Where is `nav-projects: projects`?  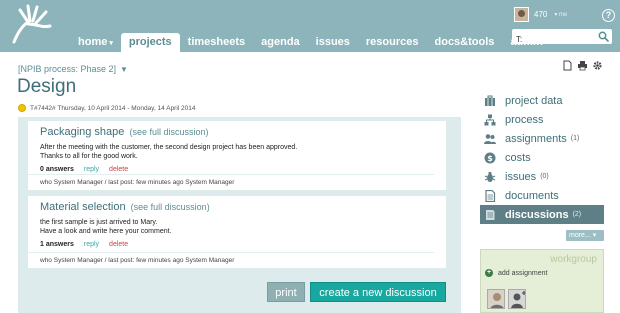
nav-projects: projects is located at coordinates (150, 42).